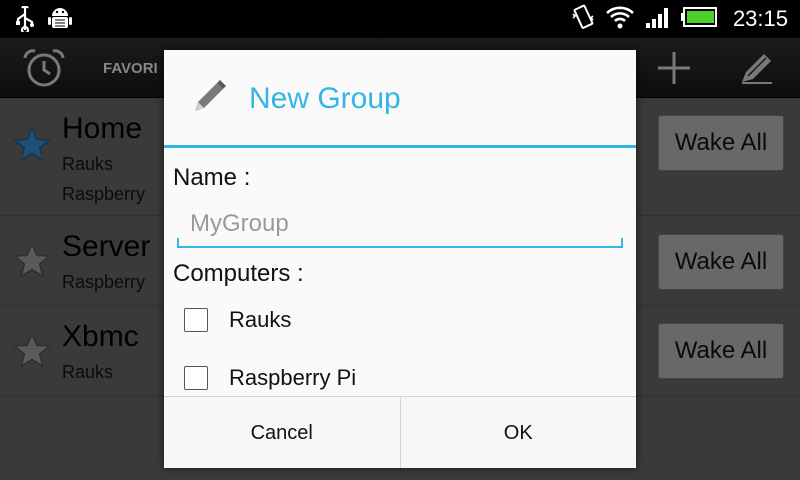 The image size is (800, 480). Describe the element at coordinates (260, 319) in the screenshot. I see `checkbox-label: Rauks` at that location.